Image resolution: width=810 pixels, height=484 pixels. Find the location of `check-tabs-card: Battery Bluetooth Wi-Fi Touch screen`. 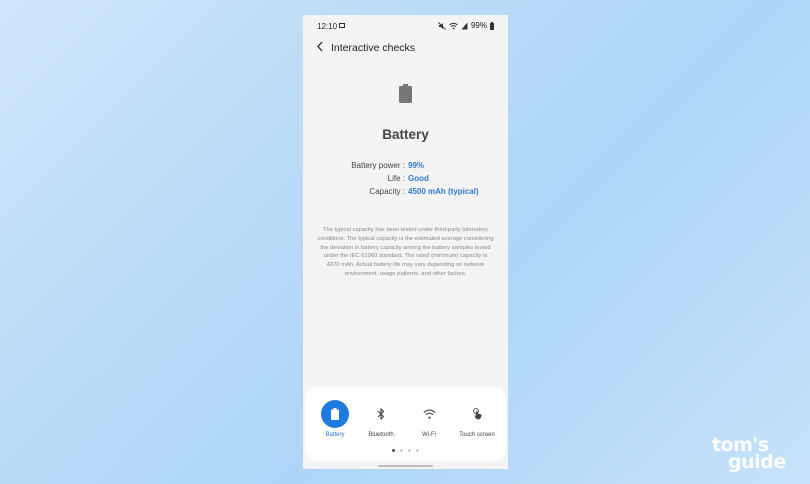

check-tabs-card: Battery Bluetooth Wi-Fi Touch screen is located at coordinates (405, 424).